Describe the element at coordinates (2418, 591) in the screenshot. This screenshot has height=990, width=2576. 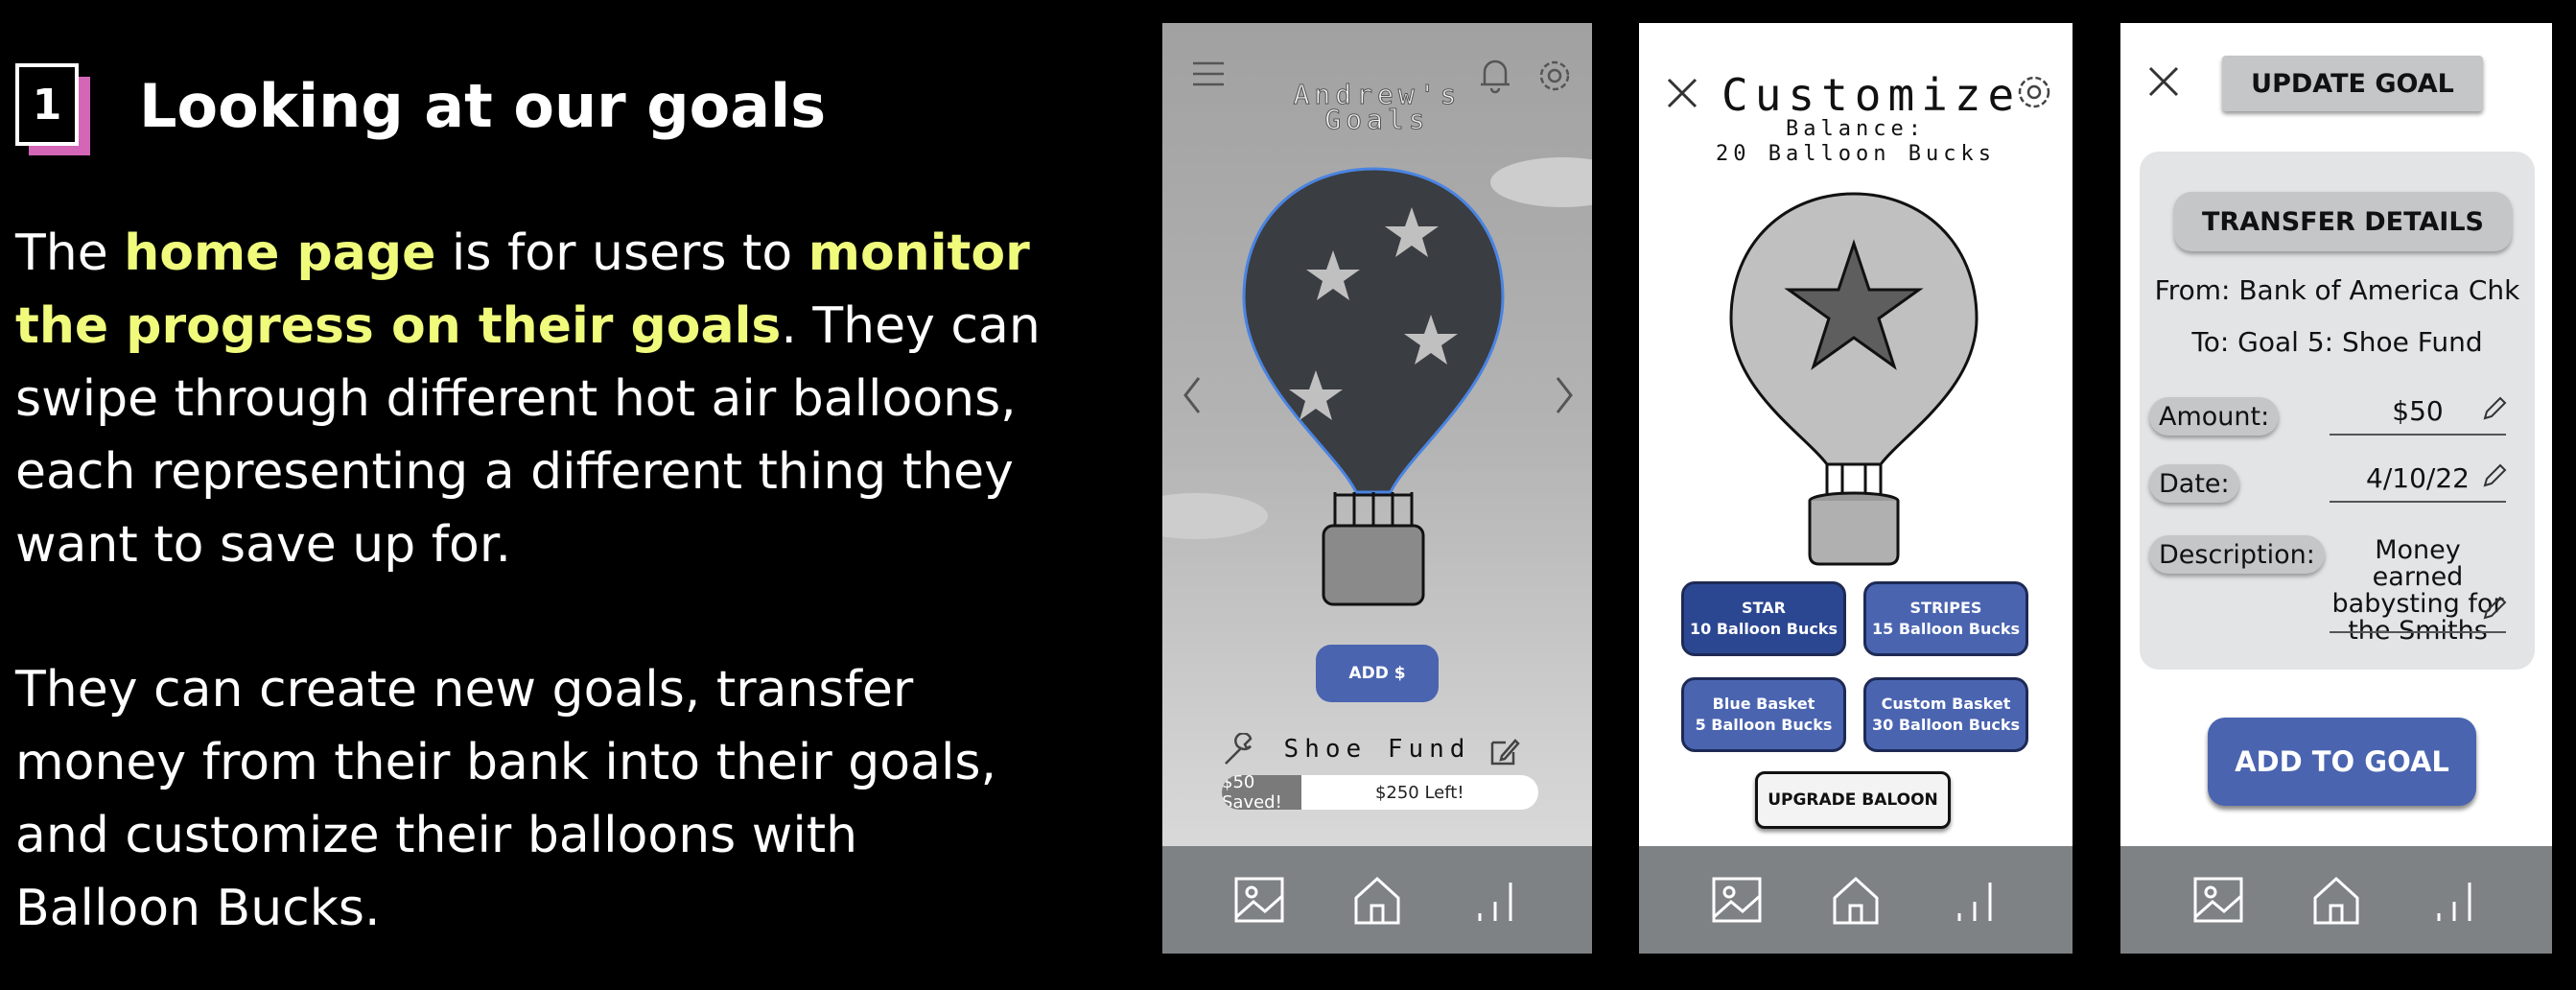
I see `description-field: Money earned babysting for the Smiths` at that location.